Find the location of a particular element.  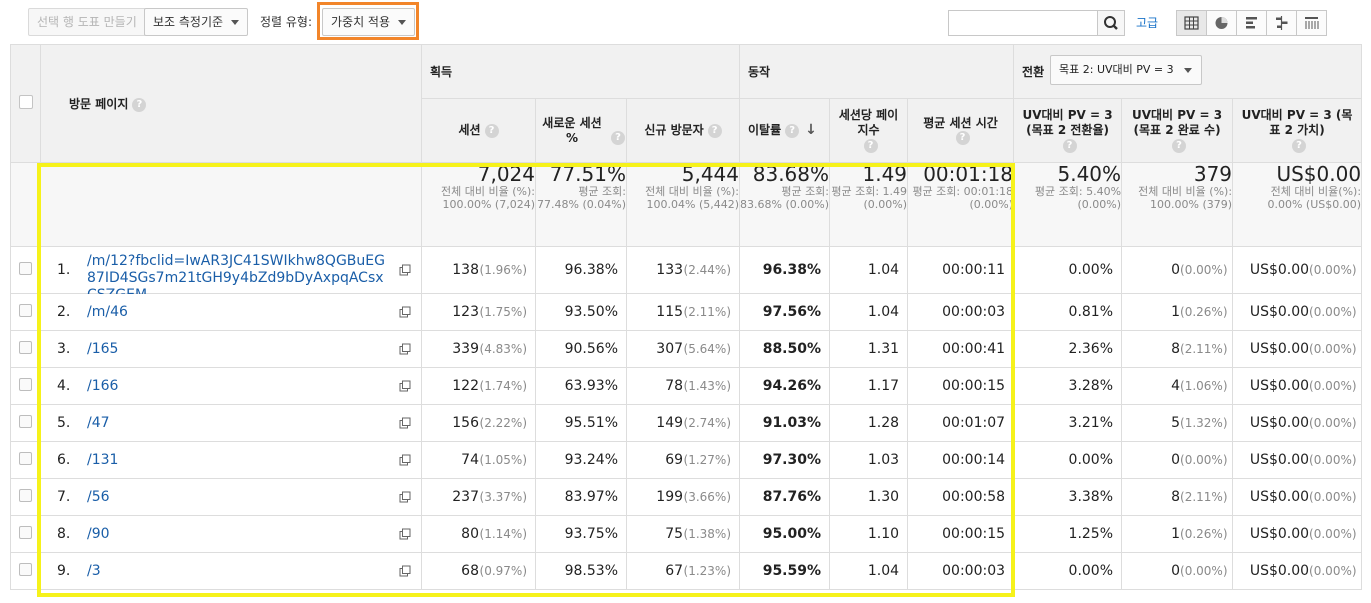

goal-completions-header: UV대비 PV = 3 (목표 2 완료 수)? is located at coordinates (1177, 130).